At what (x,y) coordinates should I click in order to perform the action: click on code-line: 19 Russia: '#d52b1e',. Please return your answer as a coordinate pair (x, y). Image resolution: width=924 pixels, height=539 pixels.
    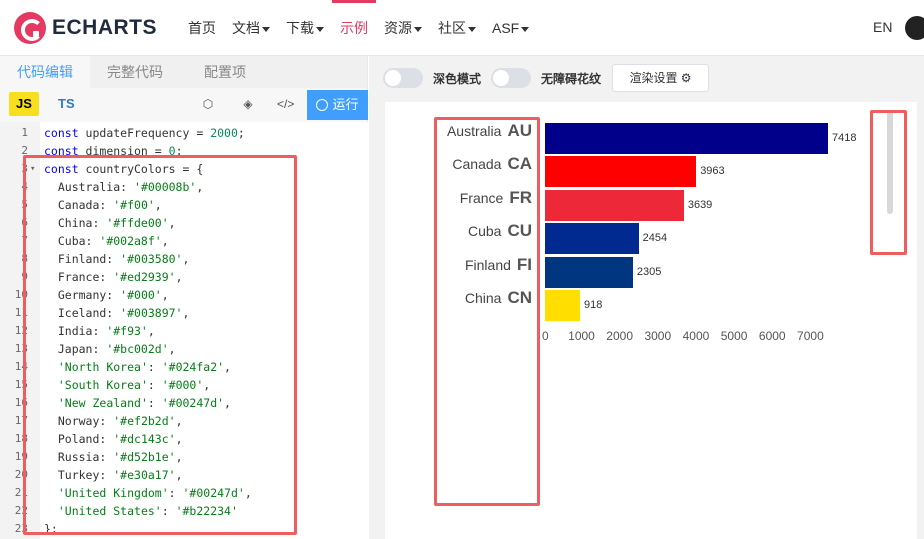
    Looking at the image, I should click on (184, 457).